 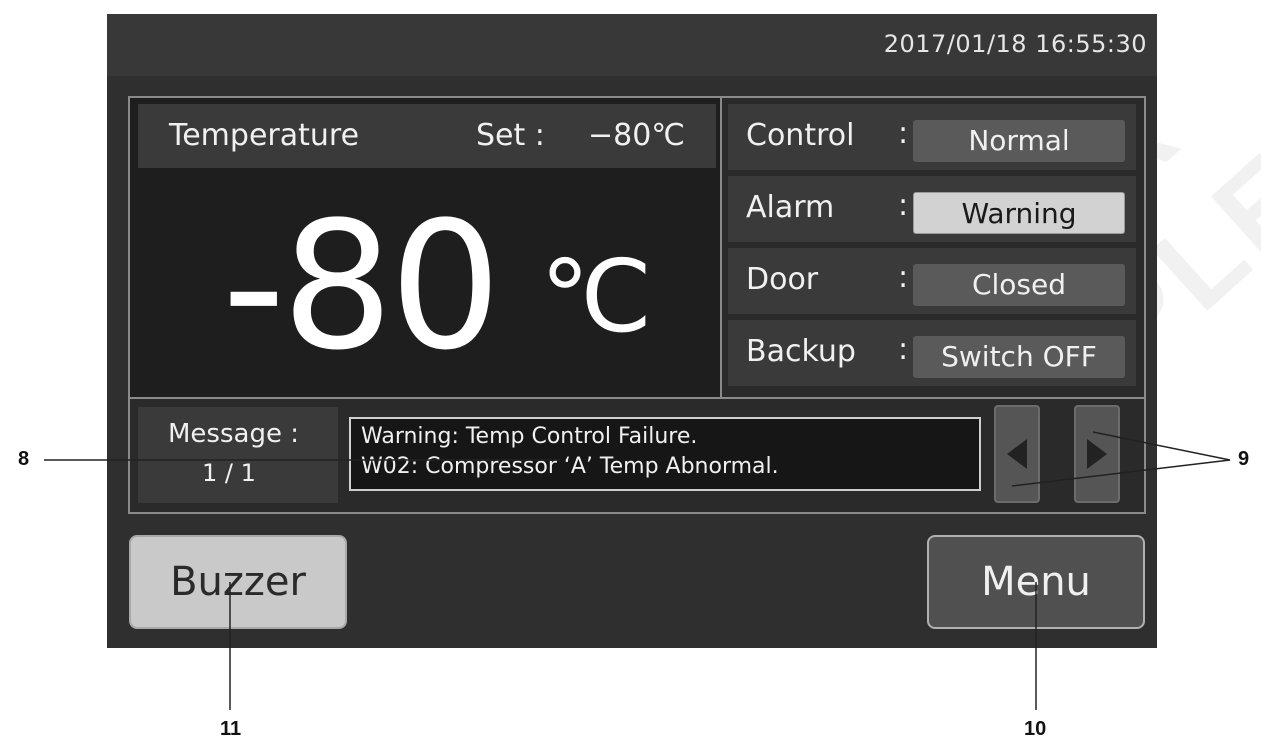 I want to click on callout-11: 11, so click(x=231, y=729).